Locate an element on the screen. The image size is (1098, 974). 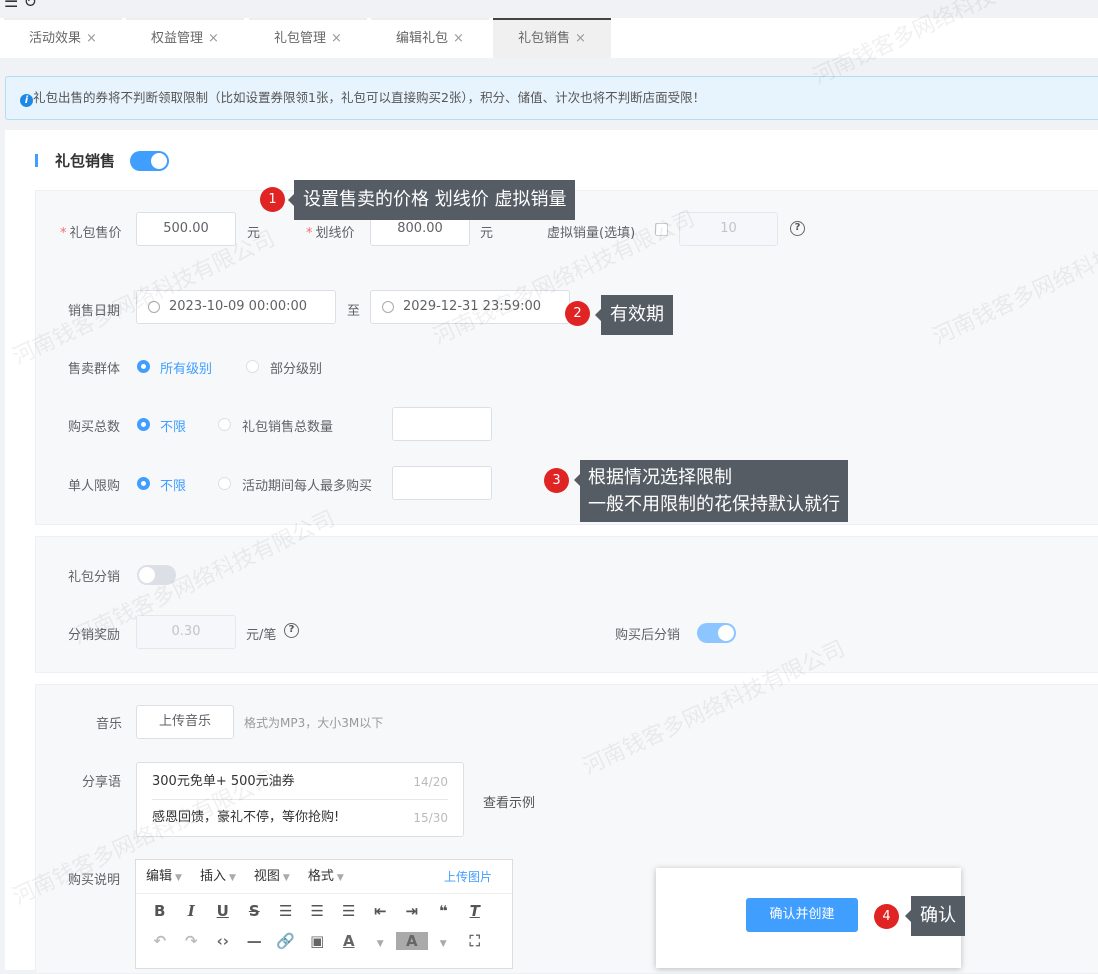
radio-per-user-unlimited is located at coordinates (143, 483).